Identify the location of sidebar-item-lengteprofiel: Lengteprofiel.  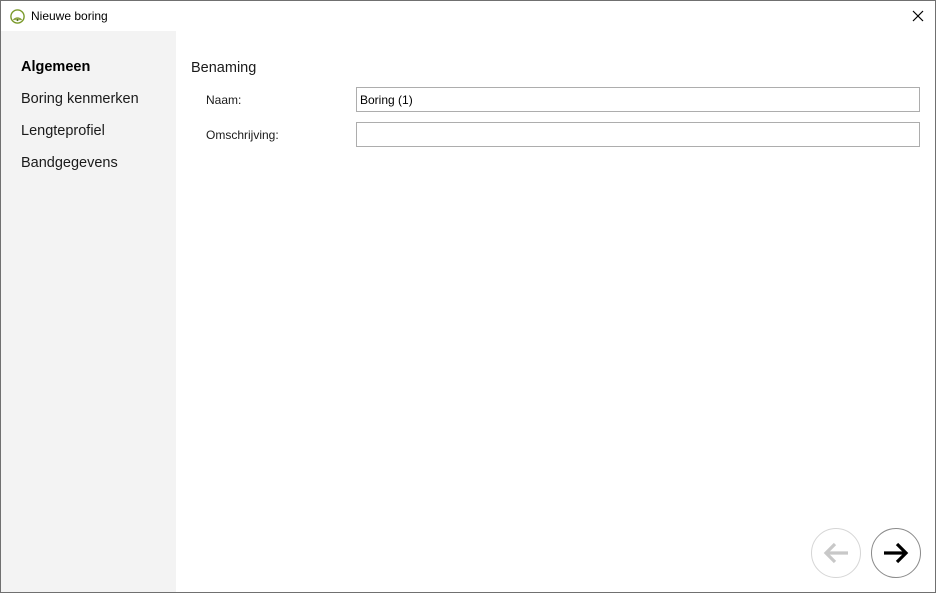
(63, 131).